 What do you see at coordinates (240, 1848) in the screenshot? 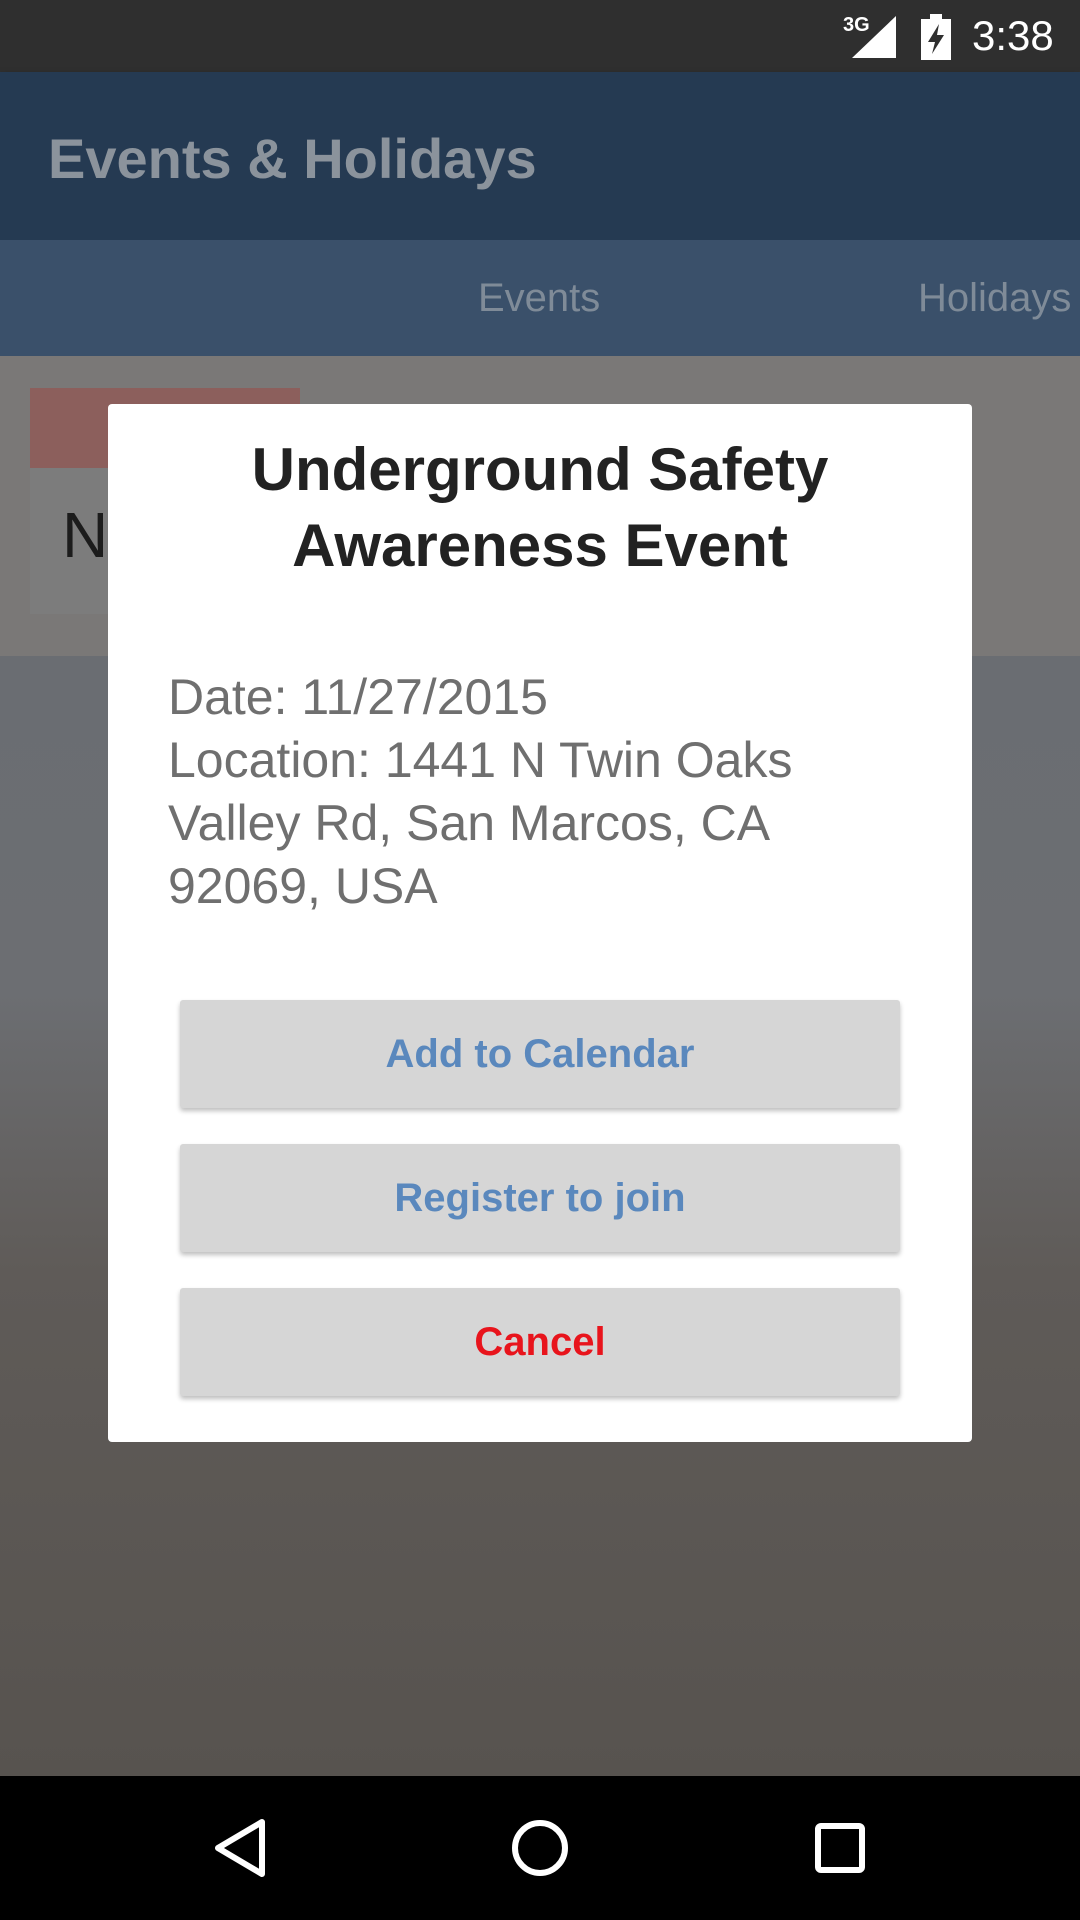
I see `back-icon` at bounding box center [240, 1848].